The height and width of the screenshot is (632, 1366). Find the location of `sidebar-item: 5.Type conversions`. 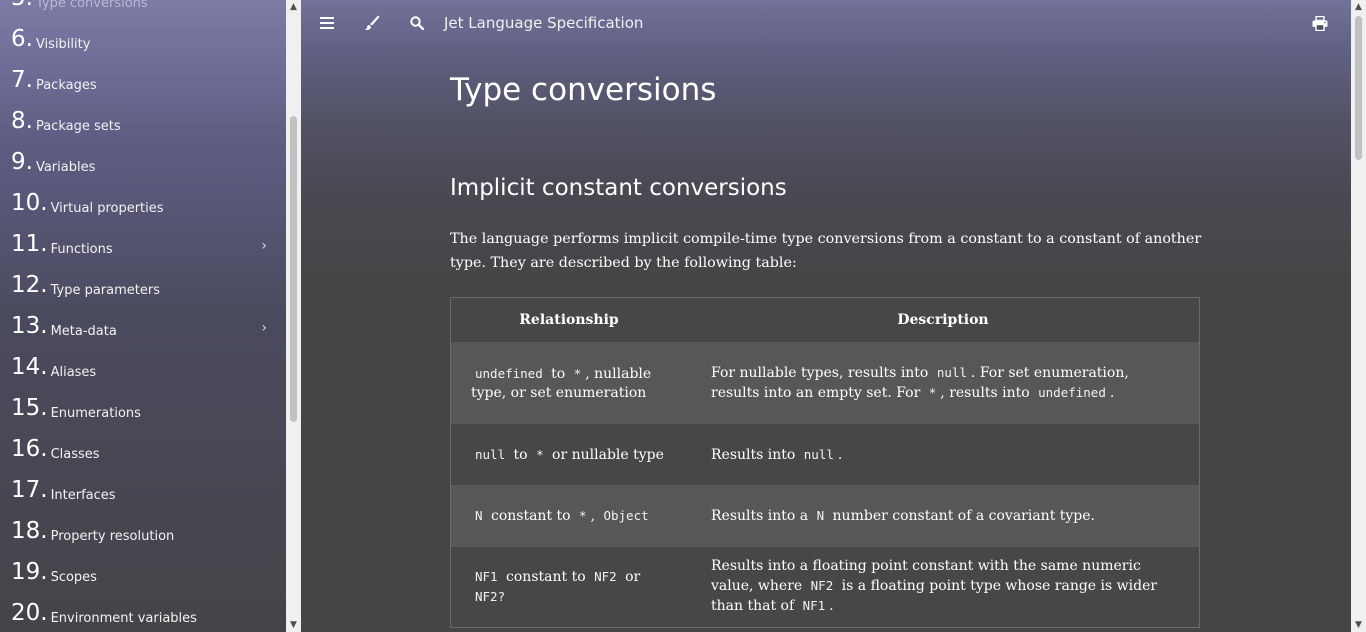

sidebar-item: 5.Type conversions is located at coordinates (143, 10).